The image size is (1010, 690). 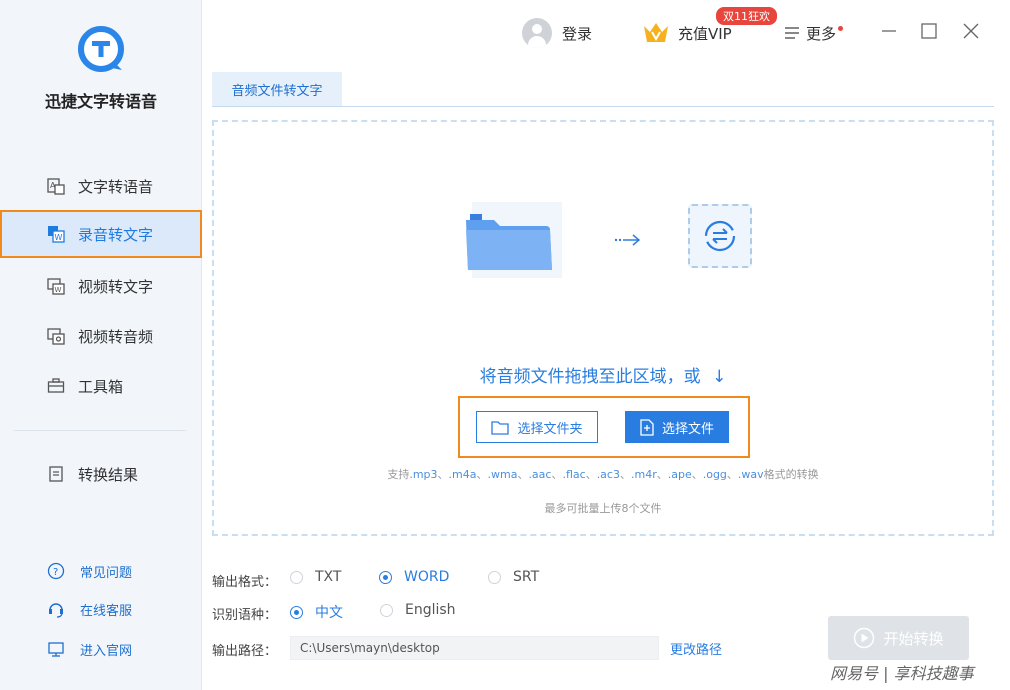 I want to click on online-support-link: 在线客服, so click(x=89, y=609).